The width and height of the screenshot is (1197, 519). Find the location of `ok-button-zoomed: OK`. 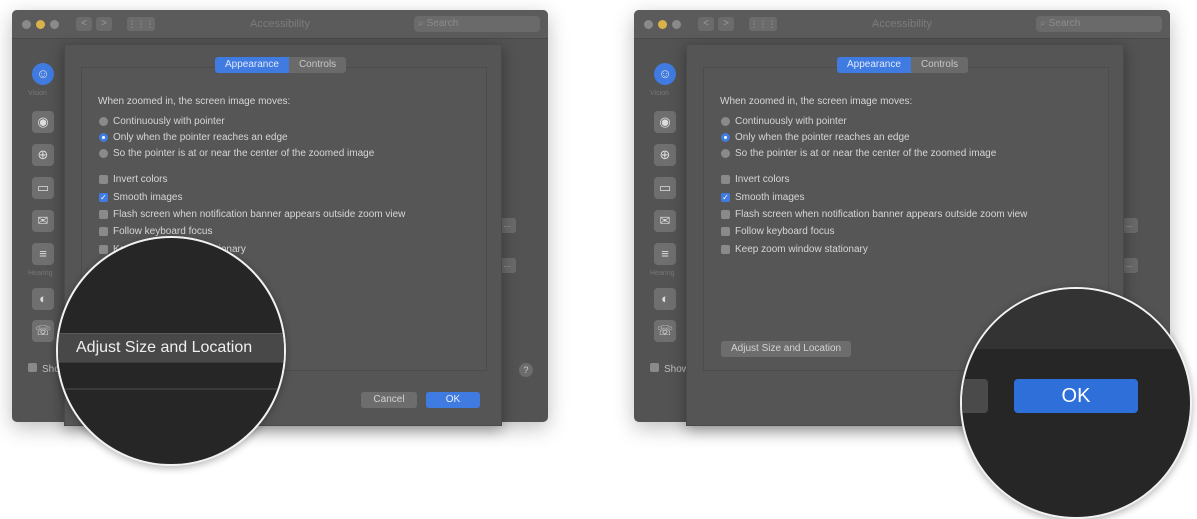

ok-button-zoomed: OK is located at coordinates (1076, 396).